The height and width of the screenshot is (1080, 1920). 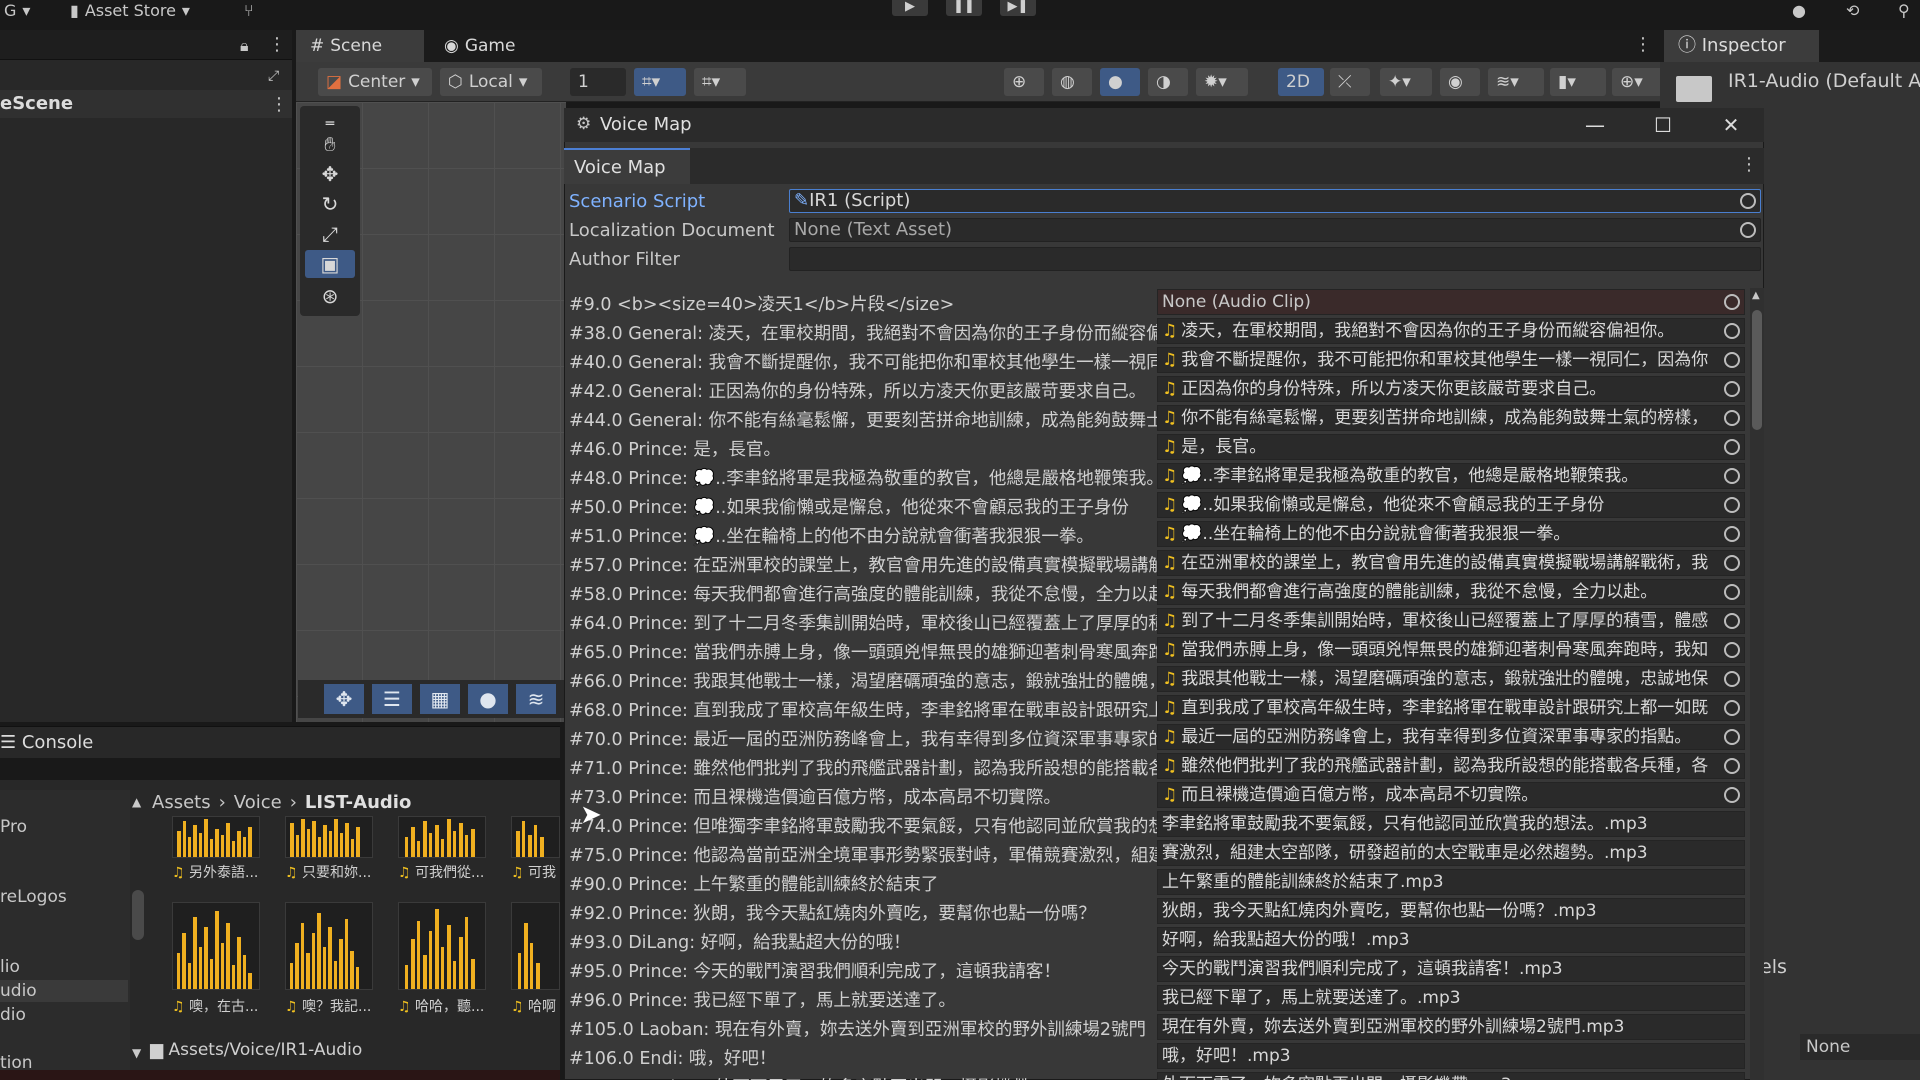 I want to click on audio-clip-field: ♫ 而且裸機造價逾百億方幣，成本高昂不切實際。, so click(x=1451, y=795).